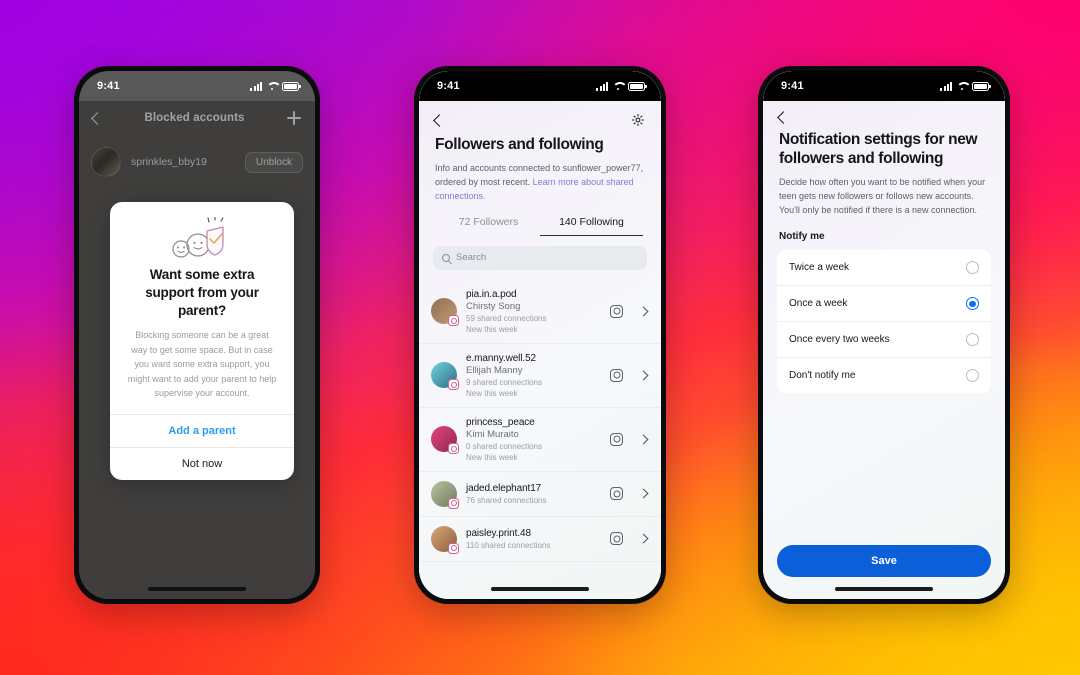 Image resolution: width=1080 pixels, height=675 pixels. What do you see at coordinates (498, 533) in the screenshot?
I see `account-username: paisley.print.48` at bounding box center [498, 533].